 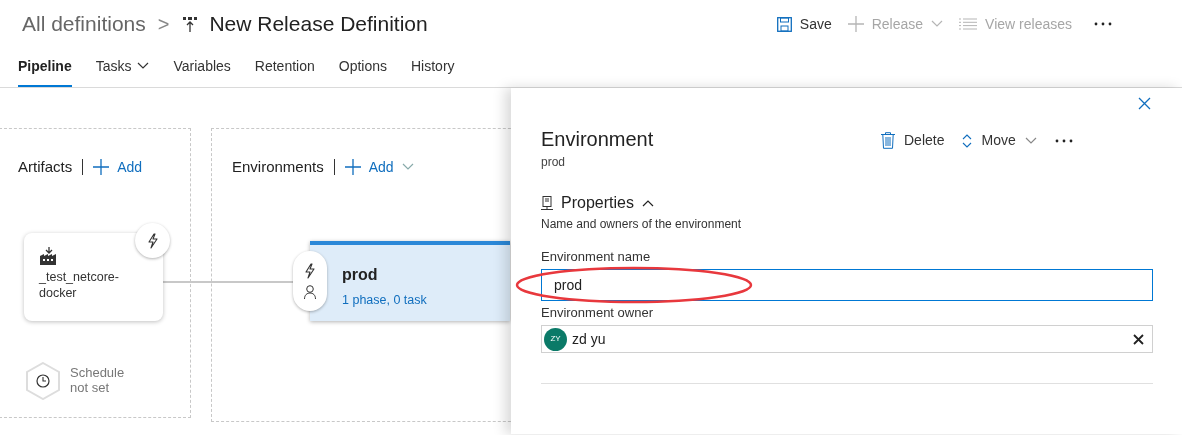 What do you see at coordinates (202, 67) in the screenshot?
I see `tab: Variables` at bounding box center [202, 67].